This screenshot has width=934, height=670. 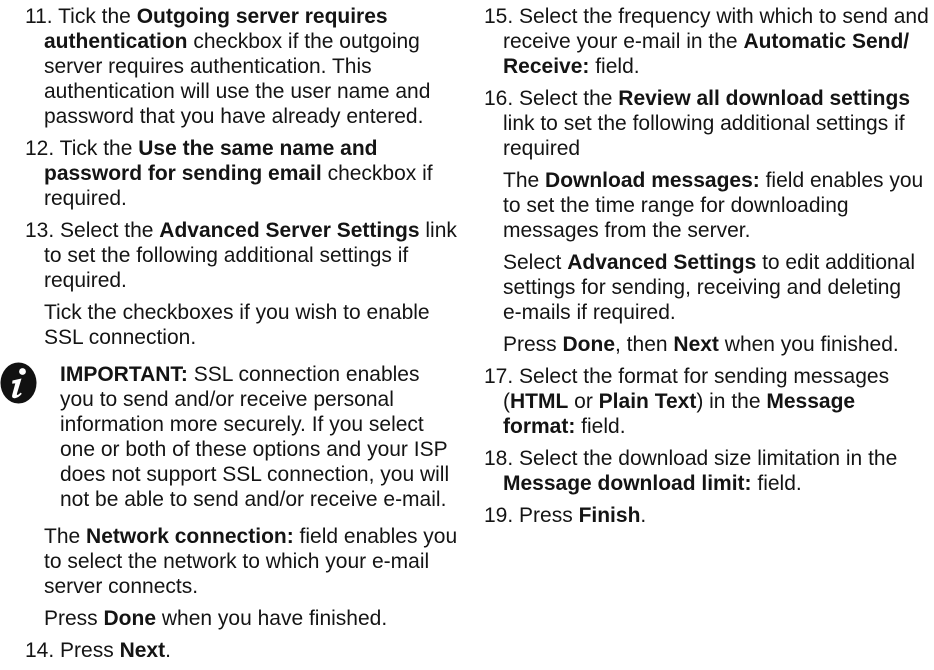 I want to click on text-line: The Download messages: field enables you, so click(x=718, y=180).